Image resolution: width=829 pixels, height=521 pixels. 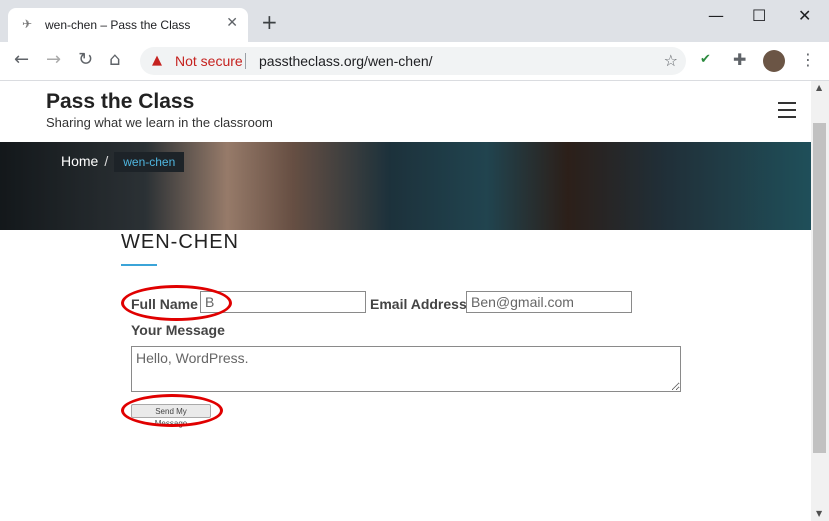 I want to click on new-tab-icon: +, so click(x=269, y=22).